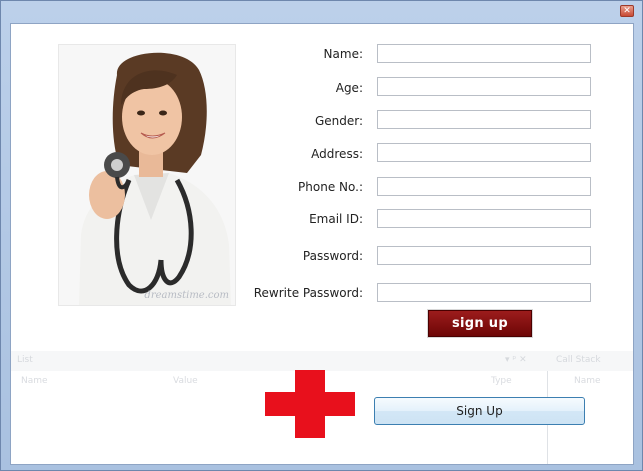 This screenshot has width=643, height=471. Describe the element at coordinates (185, 381) in the screenshot. I see `ghost-col-value: Value` at that location.